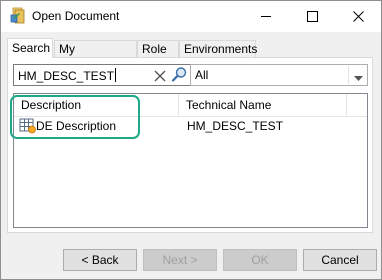 Image resolution: width=382 pixels, height=280 pixels. What do you see at coordinates (191, 16) in the screenshot?
I see `title-bar: Open Document` at bounding box center [191, 16].